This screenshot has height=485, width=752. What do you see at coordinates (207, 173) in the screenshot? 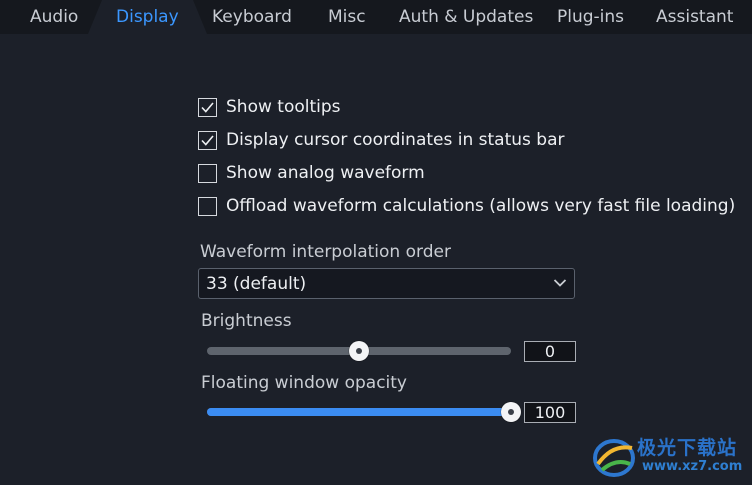
I see `analog-waveform-checkbox` at bounding box center [207, 173].